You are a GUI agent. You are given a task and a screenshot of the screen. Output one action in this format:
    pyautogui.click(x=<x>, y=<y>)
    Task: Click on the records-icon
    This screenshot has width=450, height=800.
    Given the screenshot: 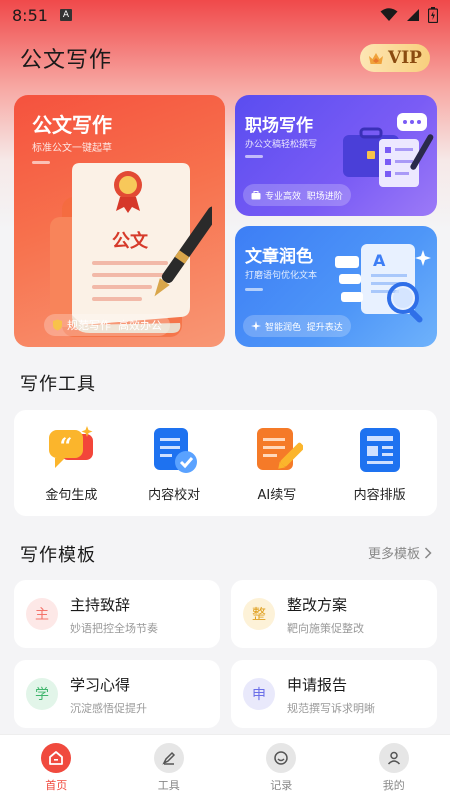 What is the action you would take?
    pyautogui.click(x=281, y=757)
    